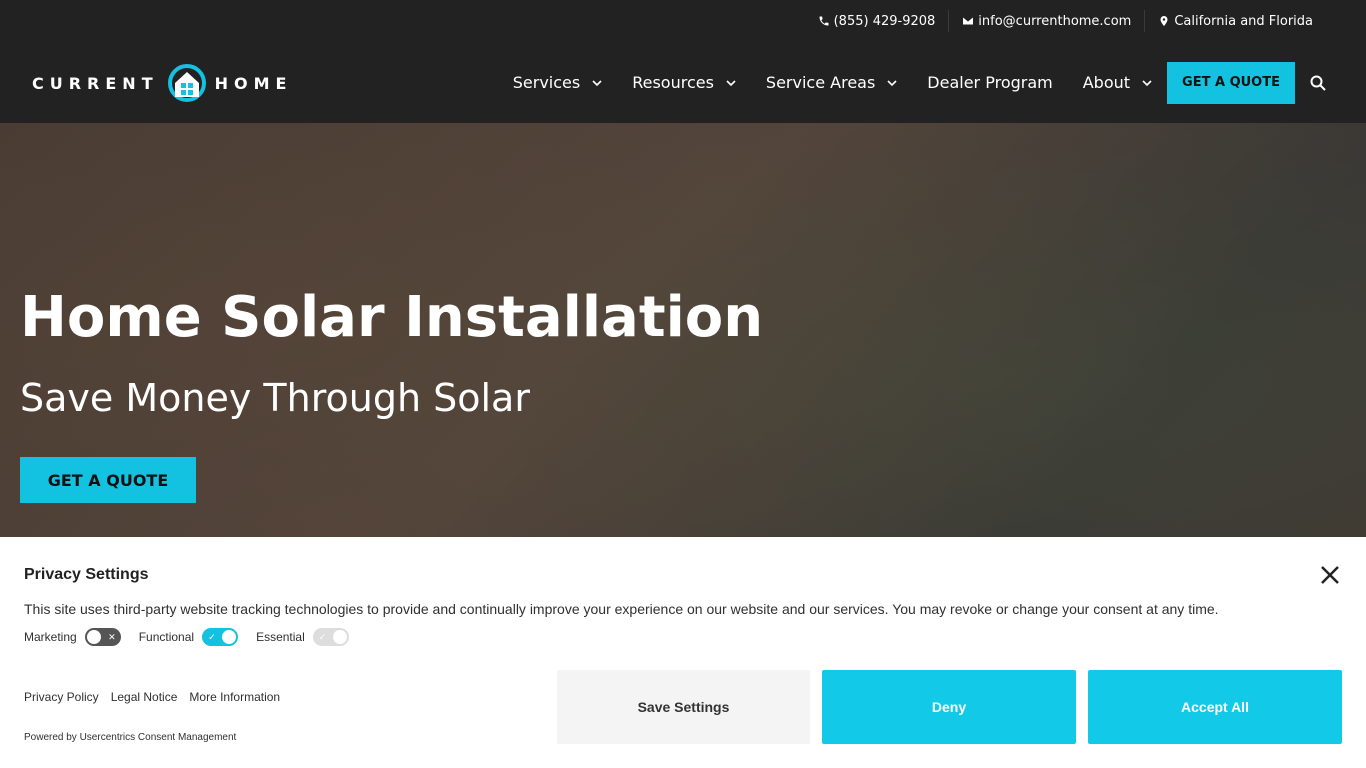  I want to click on toggle-functional: Functional ✓, so click(188, 637).